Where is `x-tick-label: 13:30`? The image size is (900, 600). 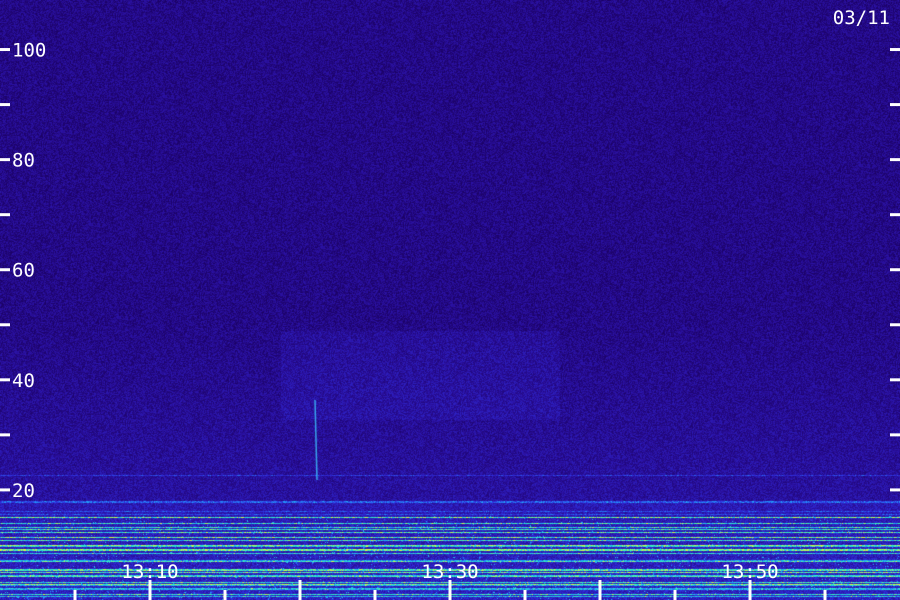 x-tick-label: 13:30 is located at coordinates (449, 572).